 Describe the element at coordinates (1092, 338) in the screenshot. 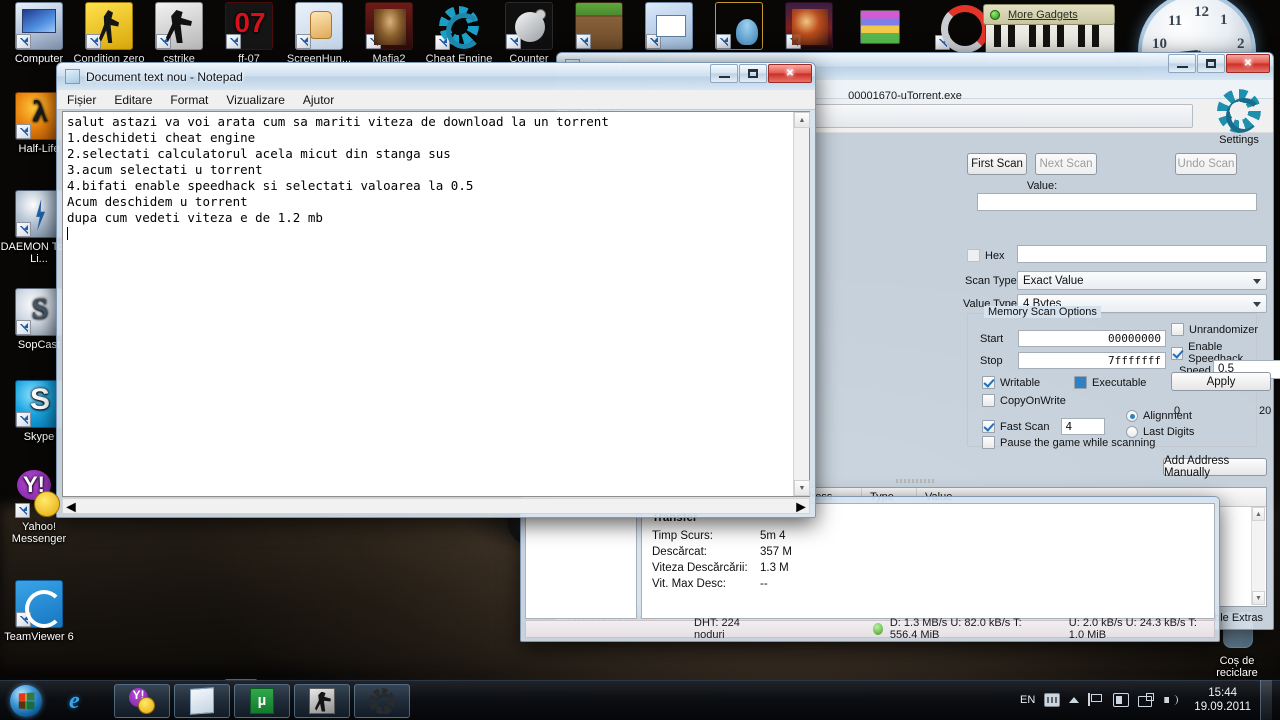

I see `start-input: 00000000` at that location.